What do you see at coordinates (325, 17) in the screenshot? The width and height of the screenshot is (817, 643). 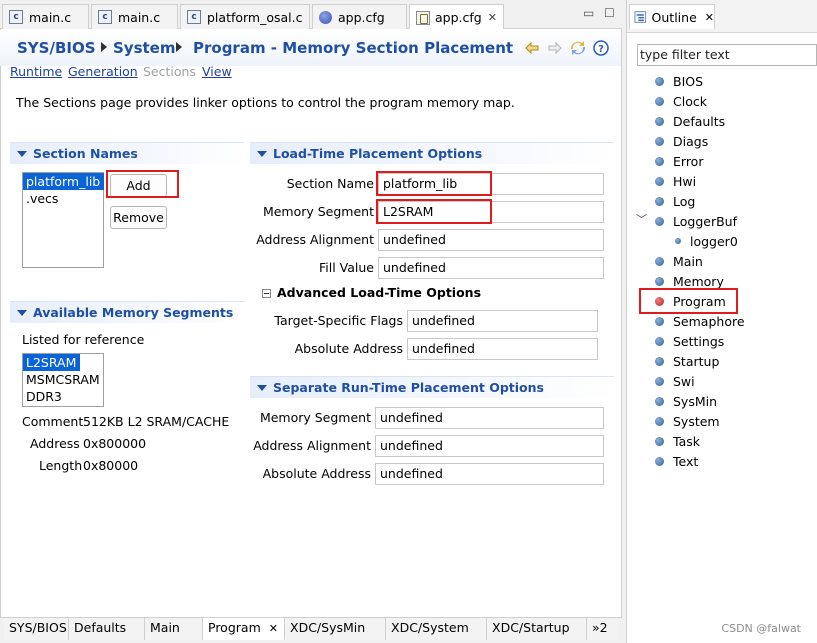 I see `cfg-globe-icon` at bounding box center [325, 17].